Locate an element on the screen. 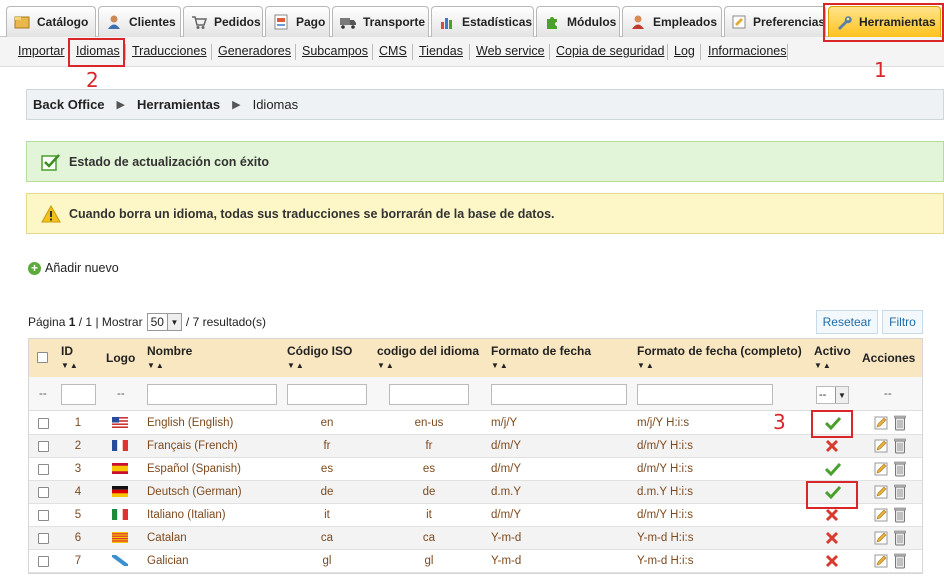 The image size is (944, 581). filter-iso-input is located at coordinates (327, 394).